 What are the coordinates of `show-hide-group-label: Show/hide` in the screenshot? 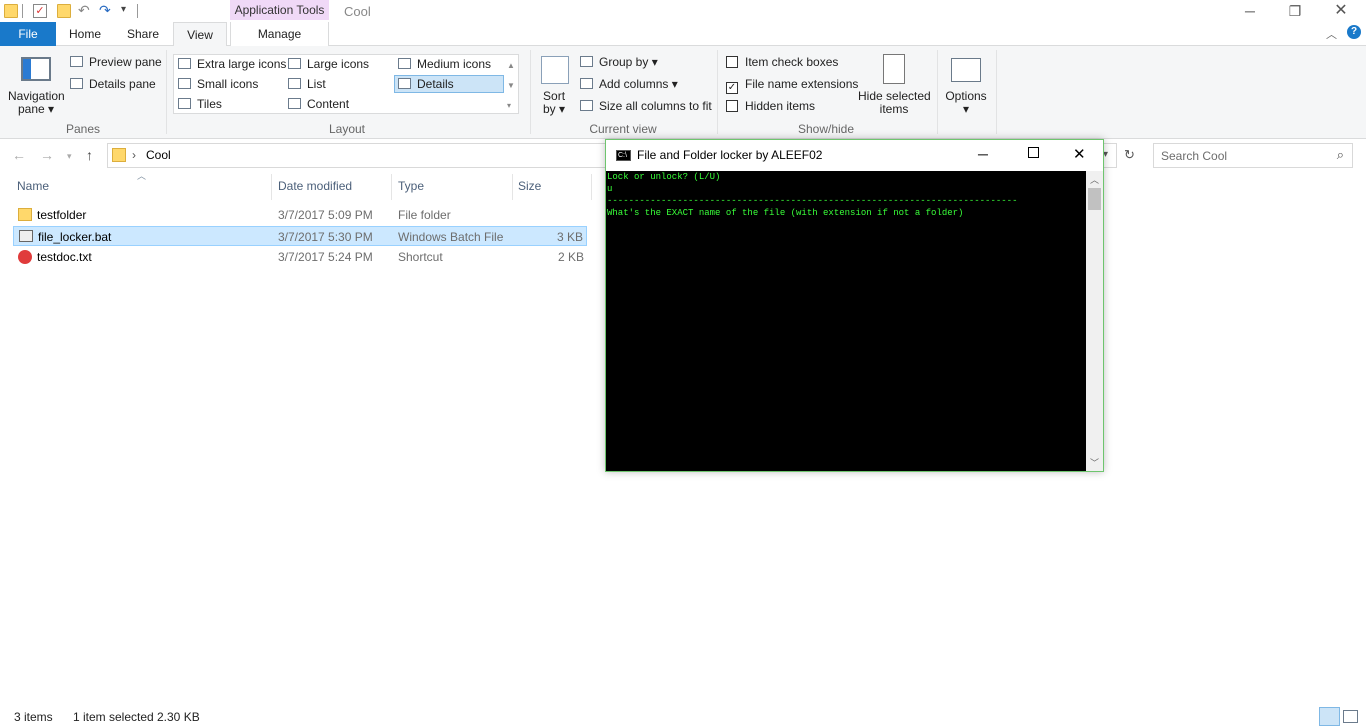 It's located at (826, 129).